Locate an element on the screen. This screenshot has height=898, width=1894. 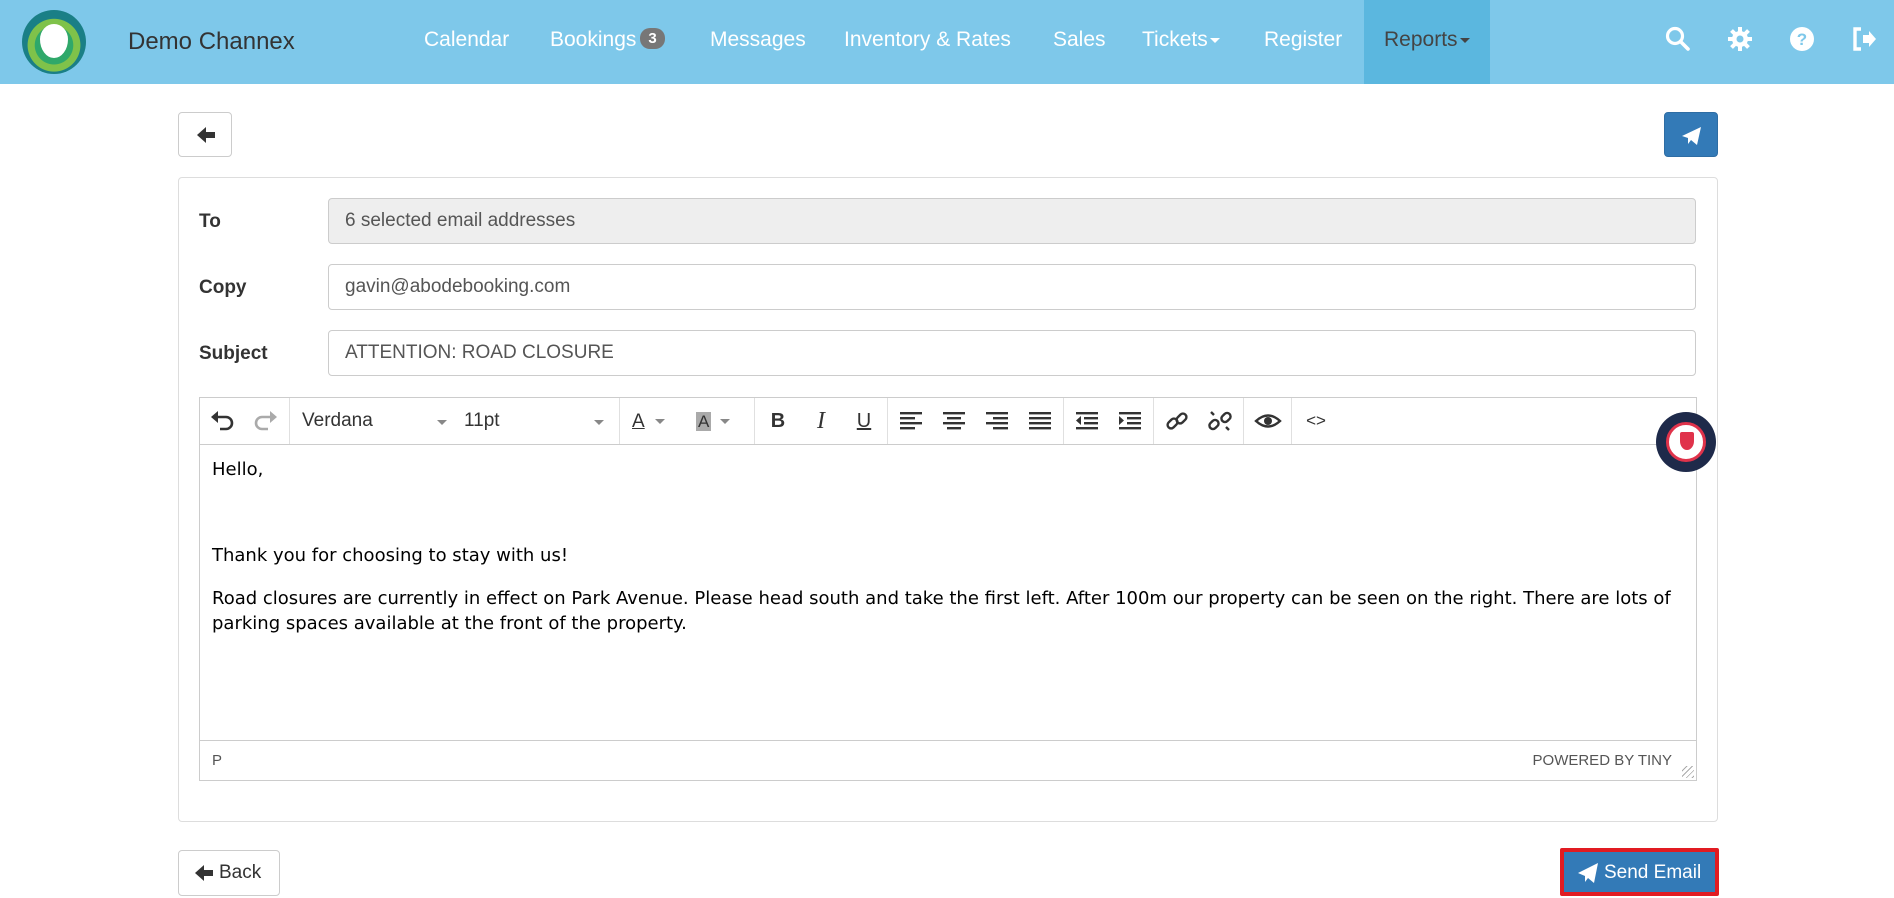
preview-eye-icon is located at coordinates (1268, 421).